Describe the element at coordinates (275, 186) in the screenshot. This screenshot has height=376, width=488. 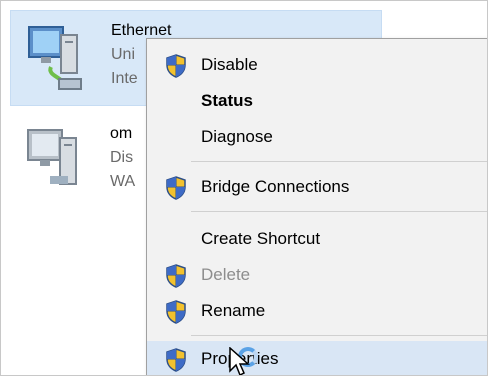
I see `menu-item-label: Bridge Connections` at that location.